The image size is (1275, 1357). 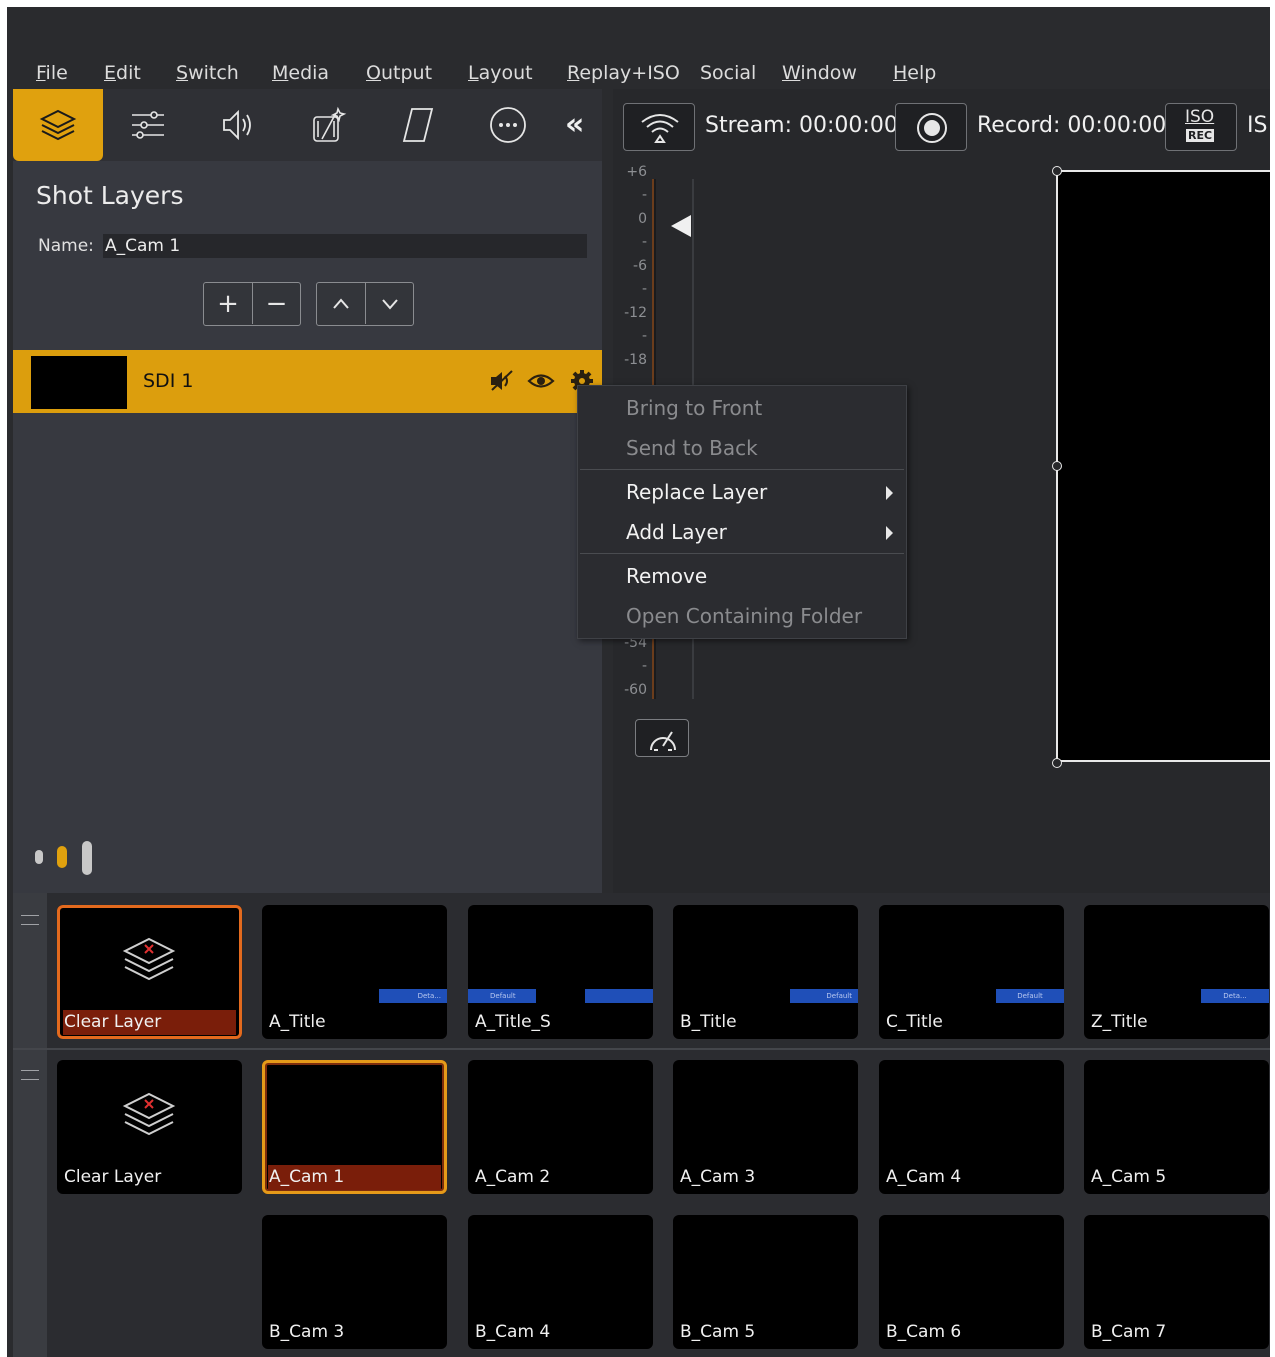 What do you see at coordinates (662, 738) in the screenshot?
I see `meter-reset-button` at bounding box center [662, 738].